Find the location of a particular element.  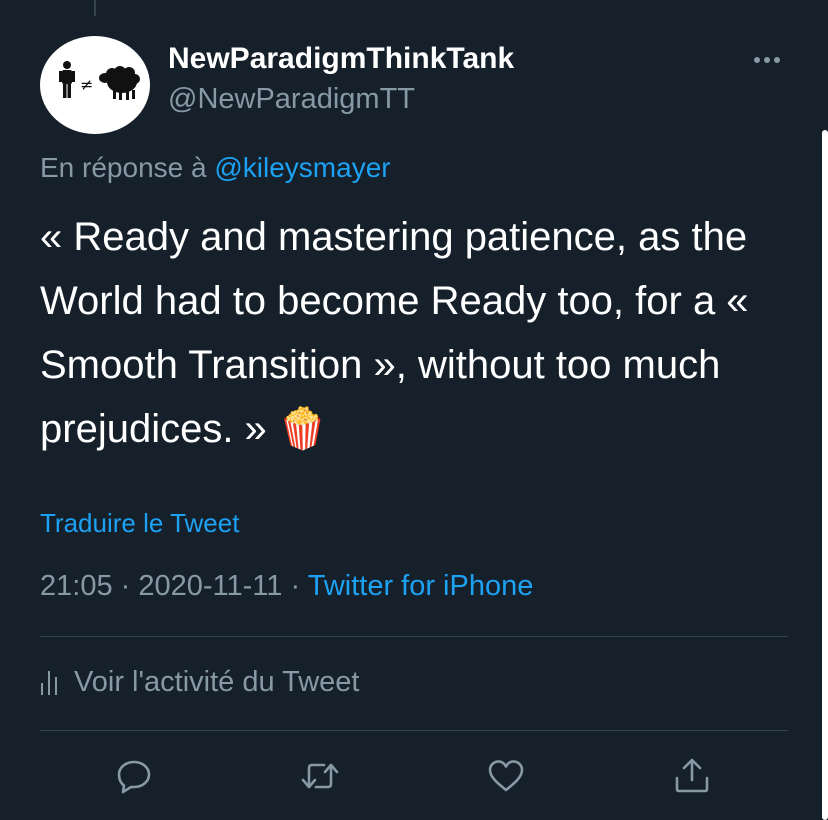

tweet-time: 21:05 is located at coordinates (76, 586).